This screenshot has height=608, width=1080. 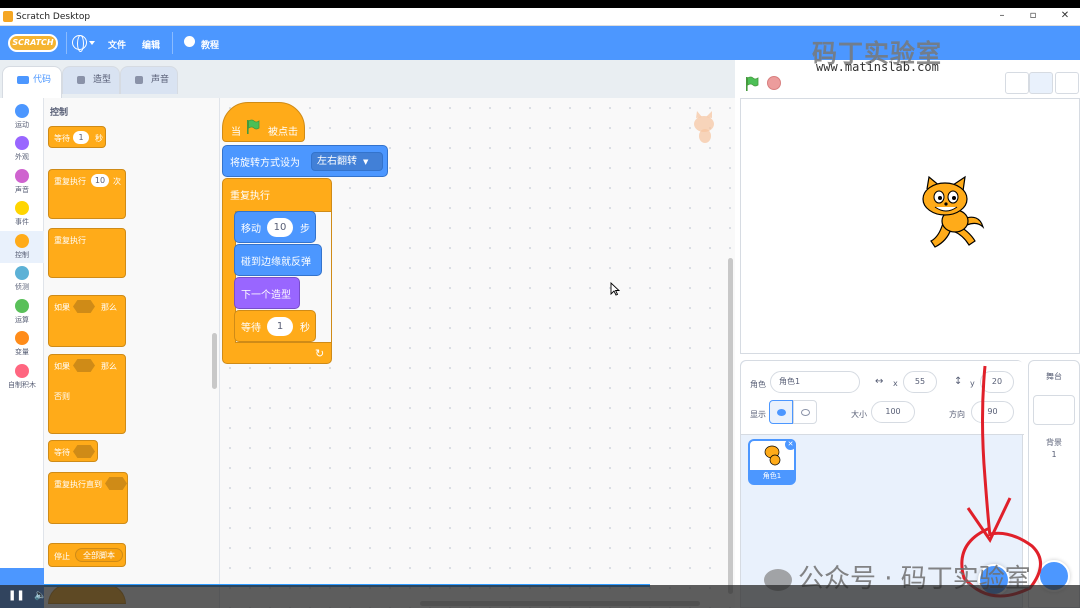 What do you see at coordinates (22, 377) in the screenshot?
I see `category-my-blocks: 自制积木` at bounding box center [22, 377].